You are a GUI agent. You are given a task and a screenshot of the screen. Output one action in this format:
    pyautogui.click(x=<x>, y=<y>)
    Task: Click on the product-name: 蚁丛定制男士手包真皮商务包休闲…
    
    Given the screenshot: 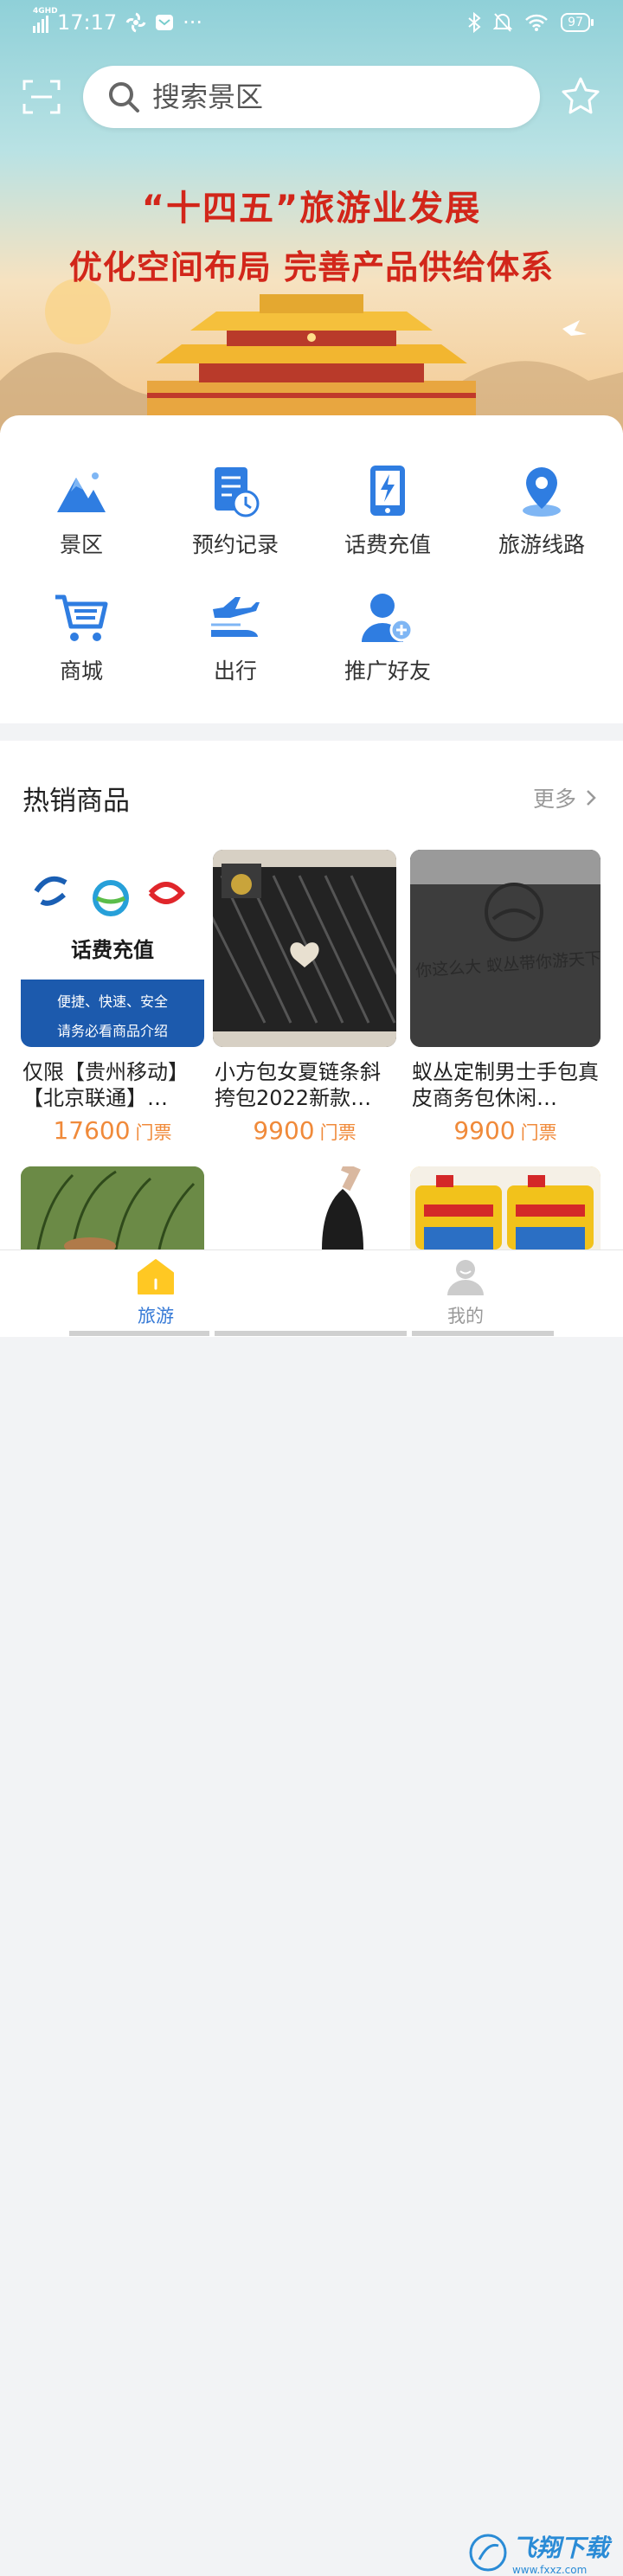 What is the action you would take?
    pyautogui.click(x=506, y=1085)
    